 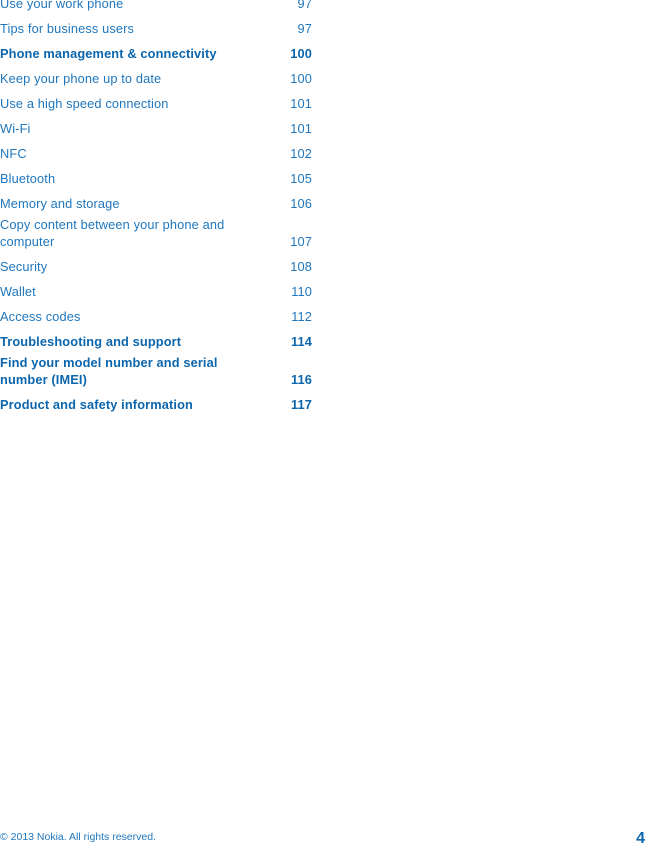 I want to click on toc-entry-page: 110, so click(x=301, y=291).